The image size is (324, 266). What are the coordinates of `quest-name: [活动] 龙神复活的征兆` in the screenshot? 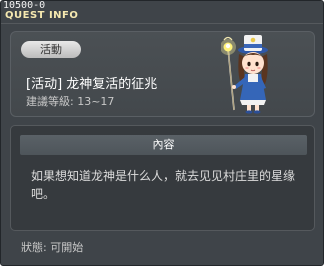 It's located at (92, 84).